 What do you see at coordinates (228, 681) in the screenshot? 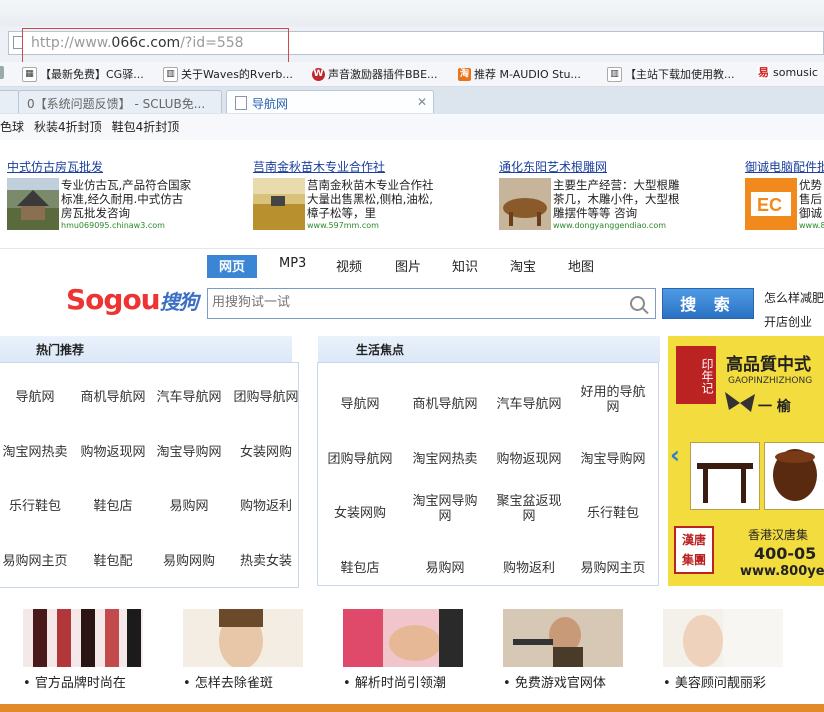
I see `thumb-caption: • 怎样去除雀斑` at bounding box center [228, 681].